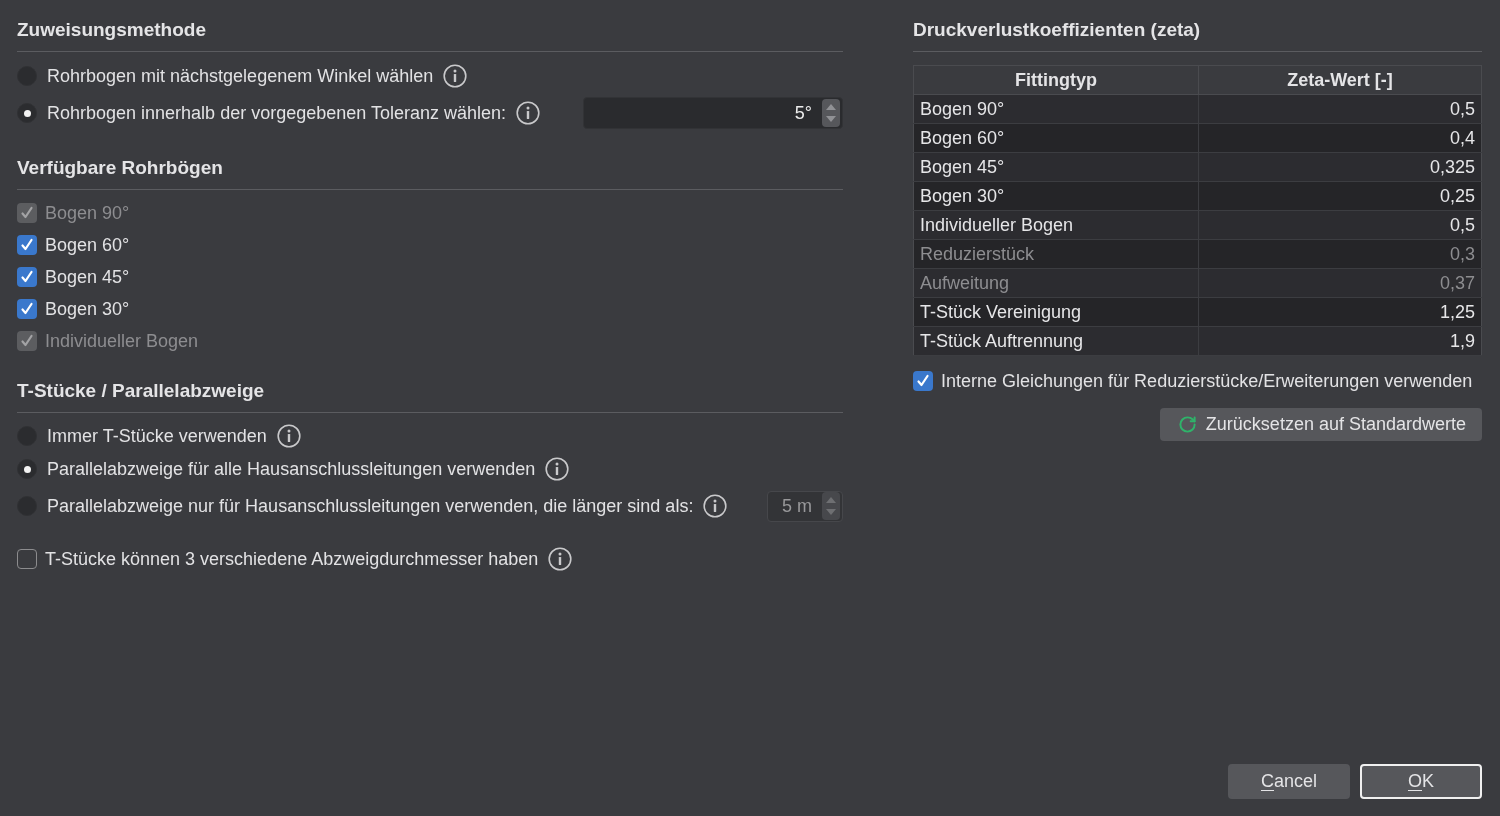  I want to click on checkbox-label: Bogen 45°, so click(87, 277).